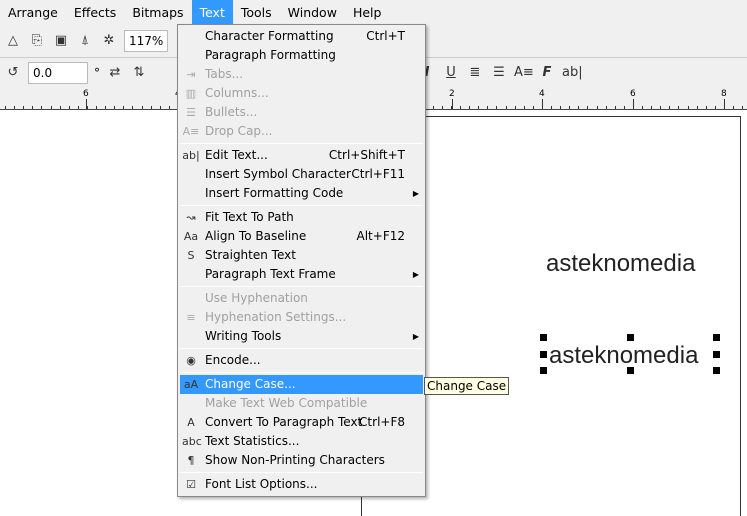  Describe the element at coordinates (269, 36) in the screenshot. I see `menu-item-label: Character Formatting` at that location.